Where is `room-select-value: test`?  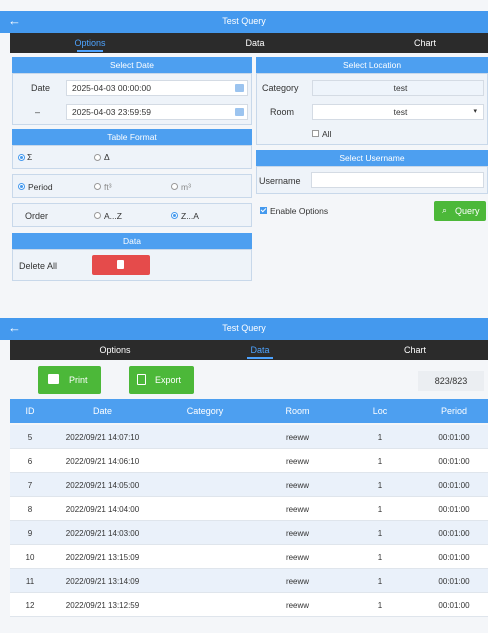 room-select-value: test is located at coordinates (400, 112).